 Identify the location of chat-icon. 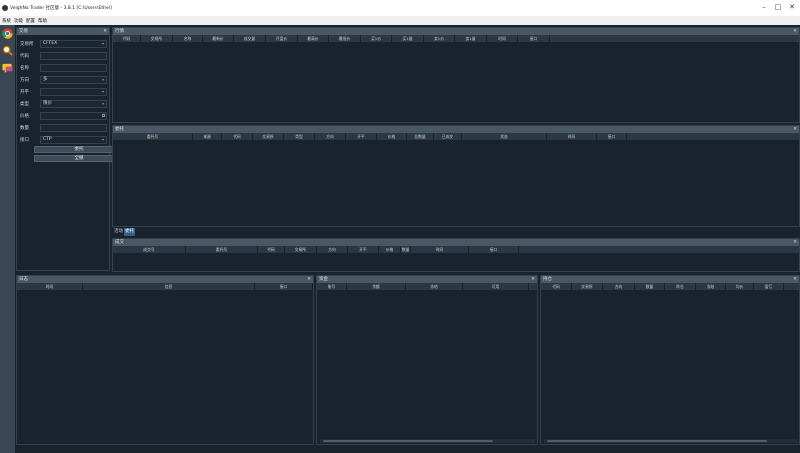
(7, 68).